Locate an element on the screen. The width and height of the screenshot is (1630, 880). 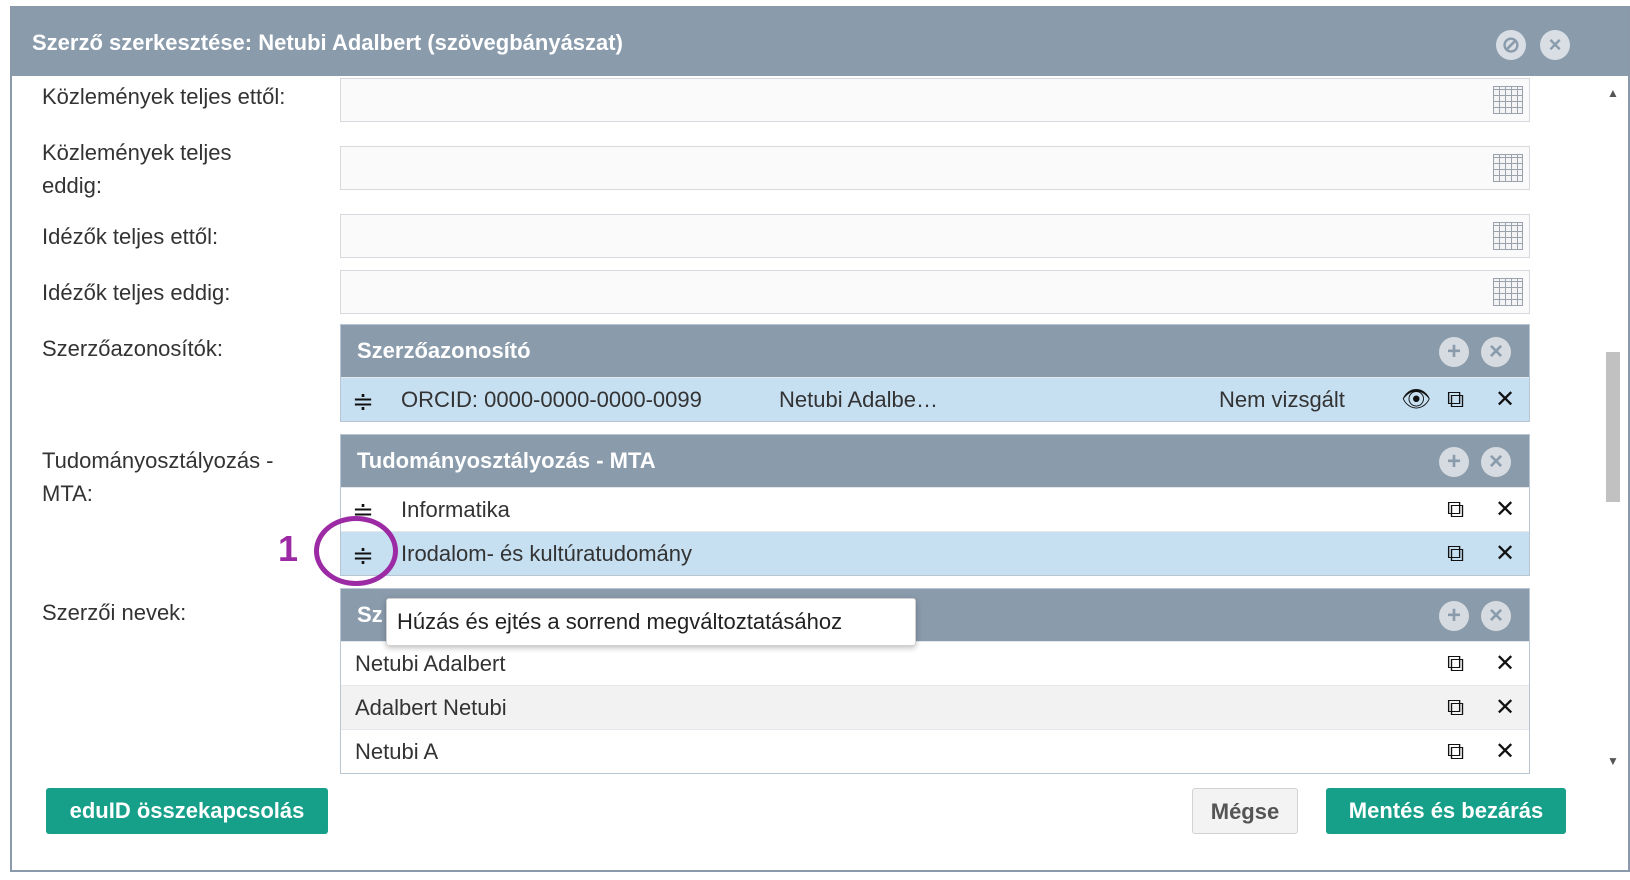
cit-to-label: Idézők teljes eddig: is located at coordinates (136, 292).